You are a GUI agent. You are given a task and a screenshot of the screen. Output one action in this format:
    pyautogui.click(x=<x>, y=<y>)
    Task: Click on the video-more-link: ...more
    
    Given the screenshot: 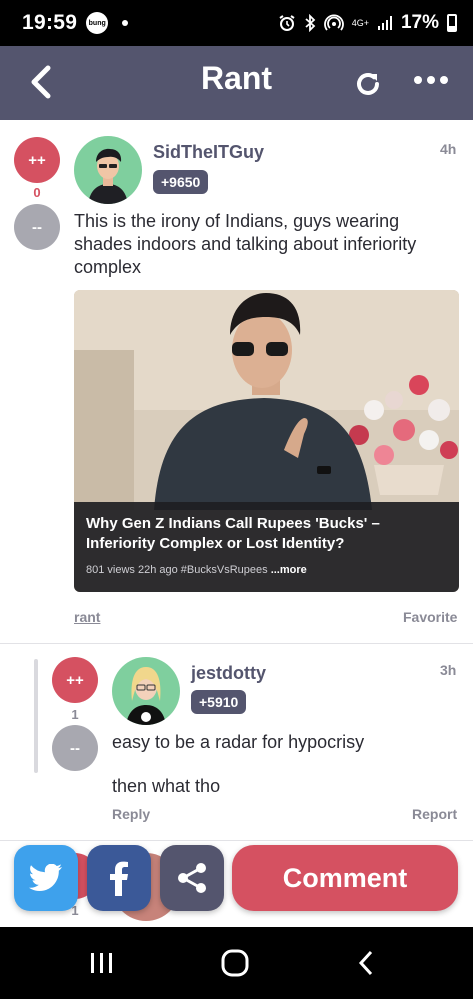 What is the action you would take?
    pyautogui.click(x=289, y=570)
    